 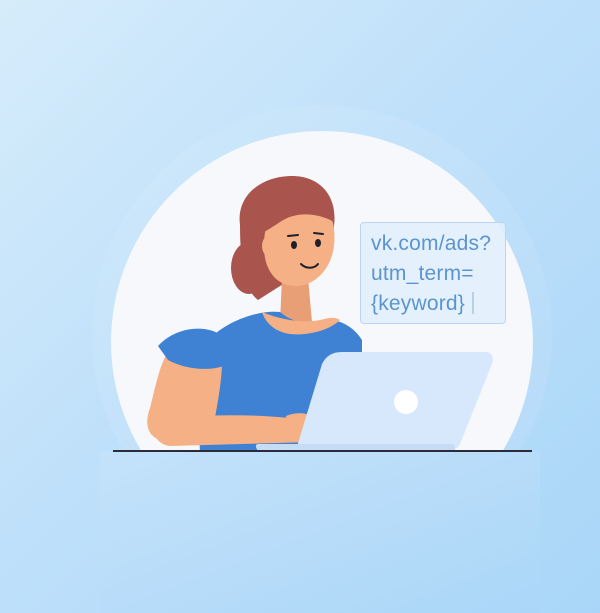 I want to click on url-keyword: {keyword}, so click(x=418, y=303).